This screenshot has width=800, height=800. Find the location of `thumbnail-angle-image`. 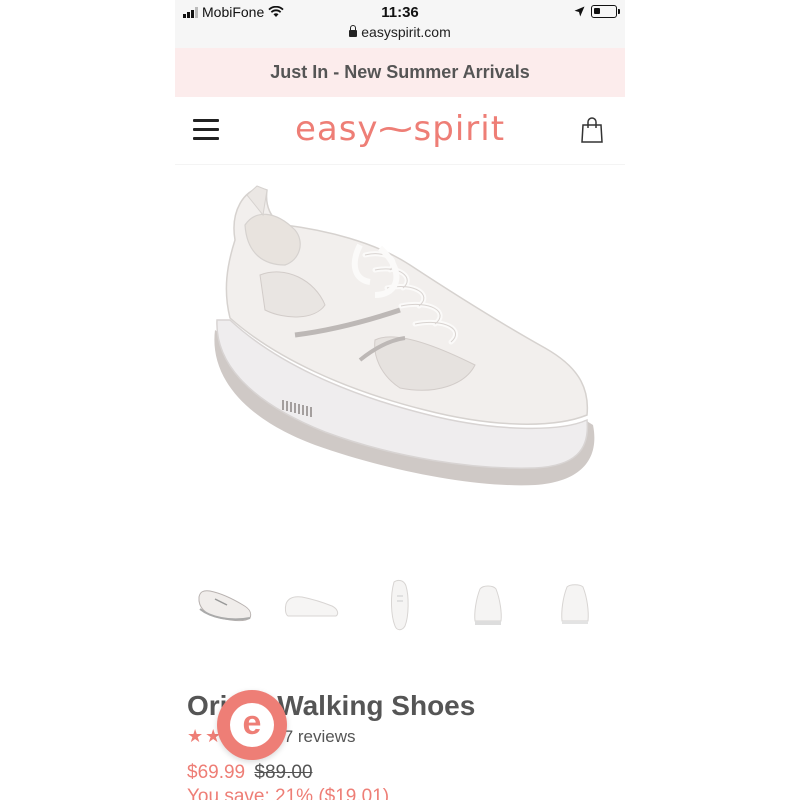

thumbnail-angle-image is located at coordinates (225, 606).